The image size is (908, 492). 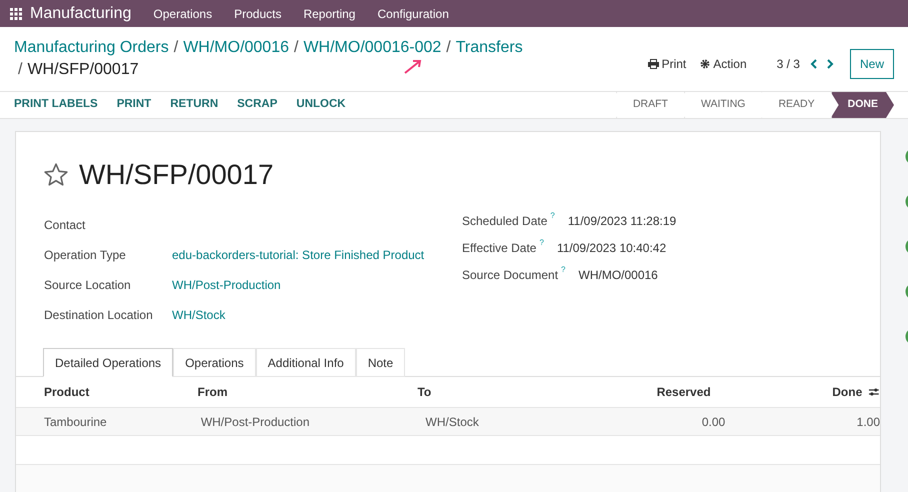 What do you see at coordinates (413, 66) in the screenshot?
I see `annotation-arrow-icon` at bounding box center [413, 66].